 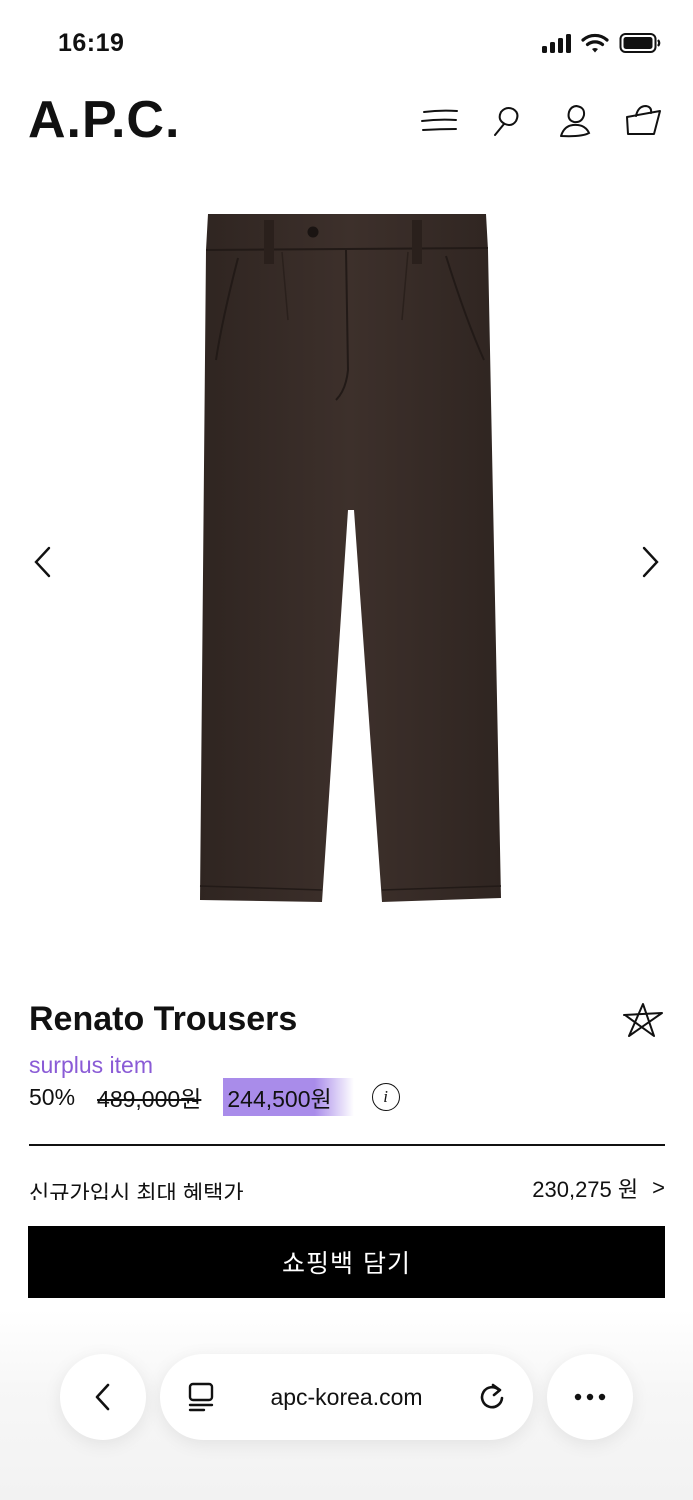 I want to click on status-time: 16:19, so click(x=91, y=43).